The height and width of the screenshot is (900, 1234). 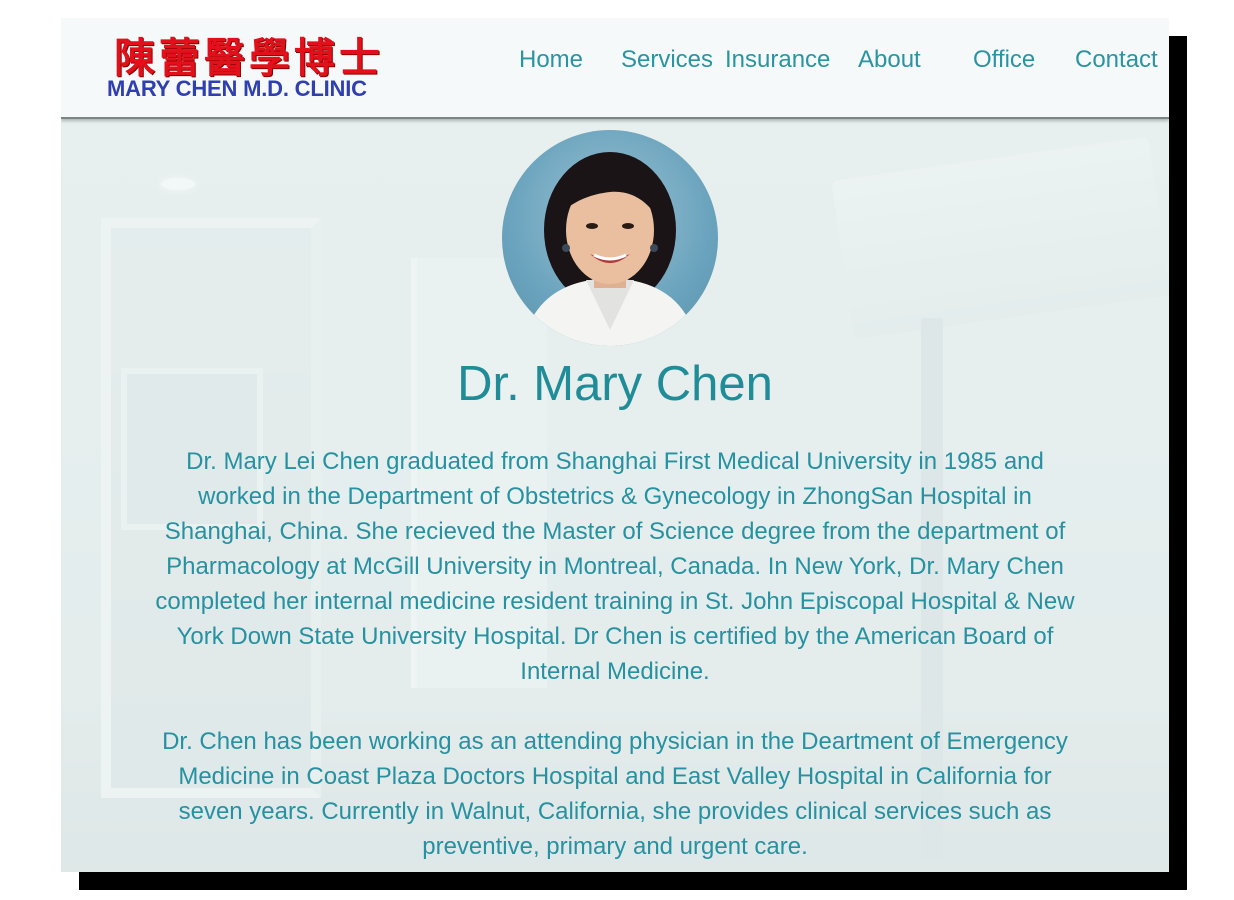 What do you see at coordinates (610, 238) in the screenshot?
I see `doctor-portrait` at bounding box center [610, 238].